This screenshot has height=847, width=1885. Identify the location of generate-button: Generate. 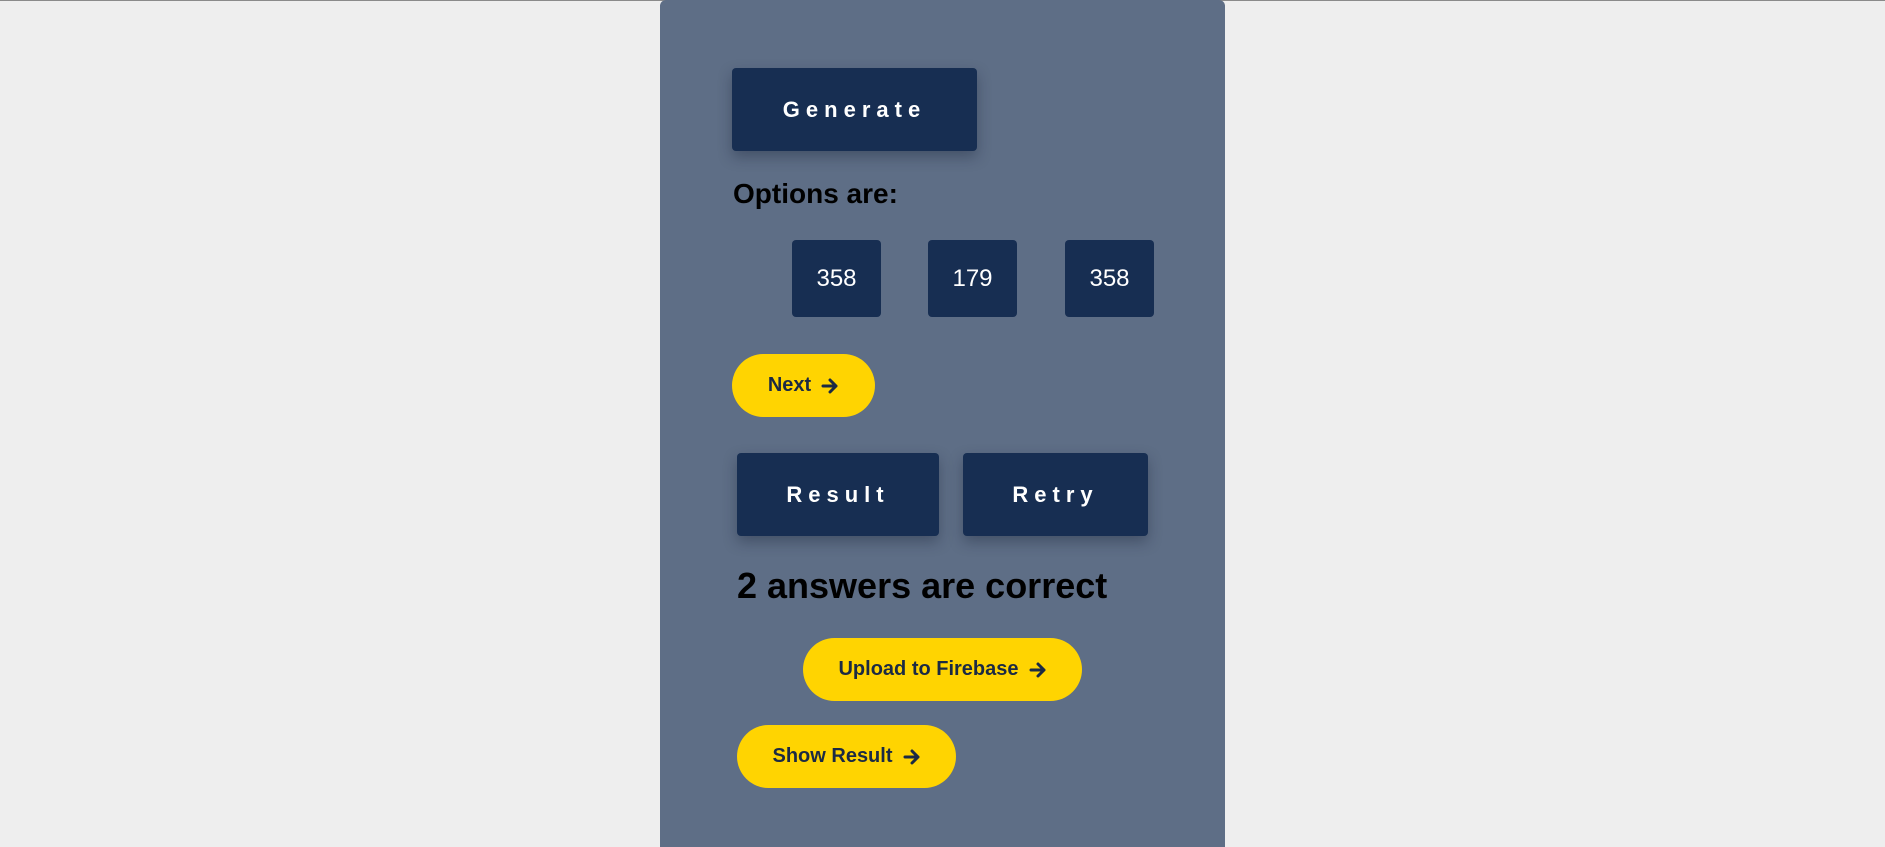
(854, 109).